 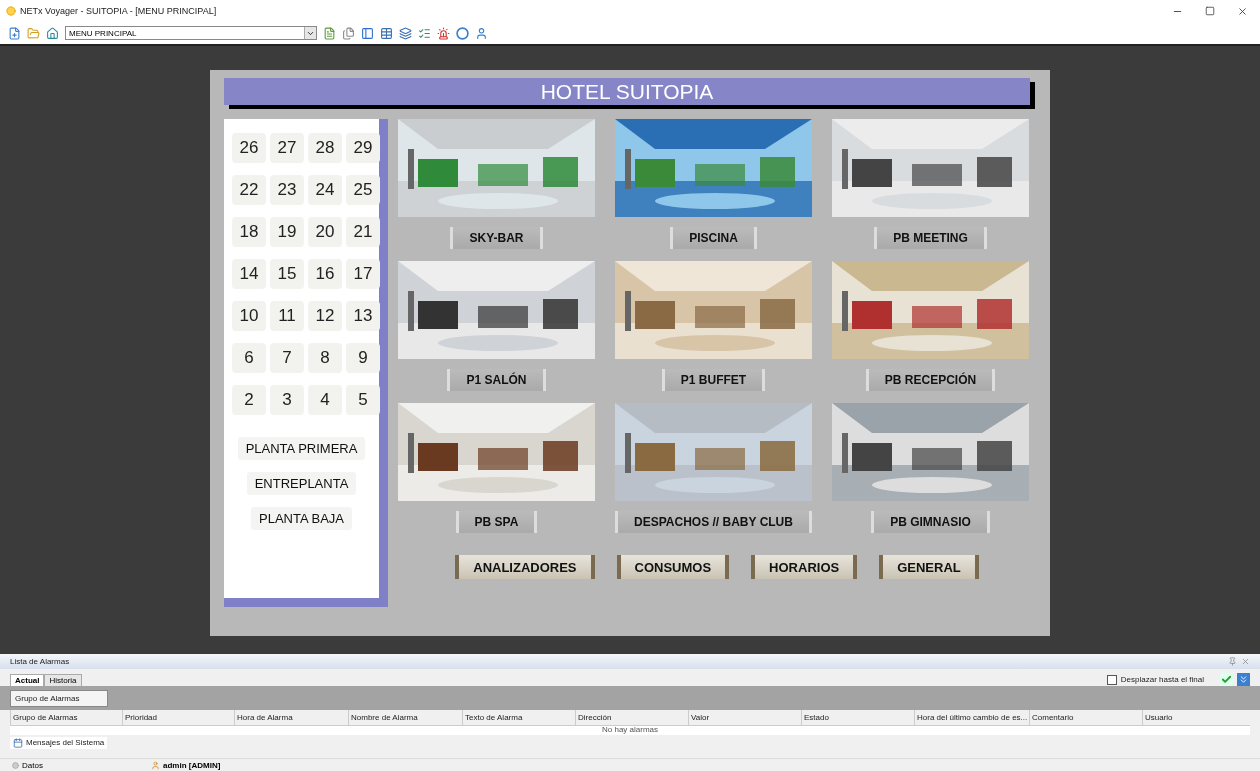 I want to click on column-header: Prioridad, so click(x=178, y=717).